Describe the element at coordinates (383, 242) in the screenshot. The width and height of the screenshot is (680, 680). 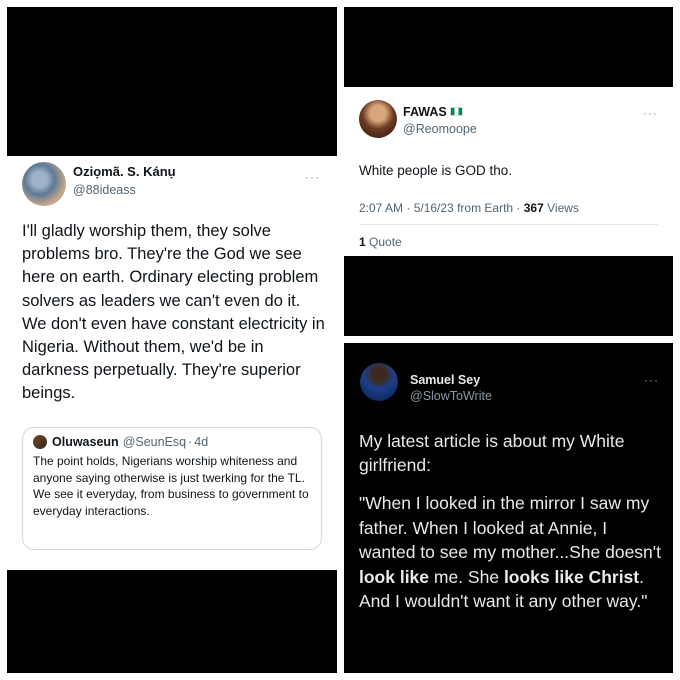
I see `quote-label: Quote` at that location.